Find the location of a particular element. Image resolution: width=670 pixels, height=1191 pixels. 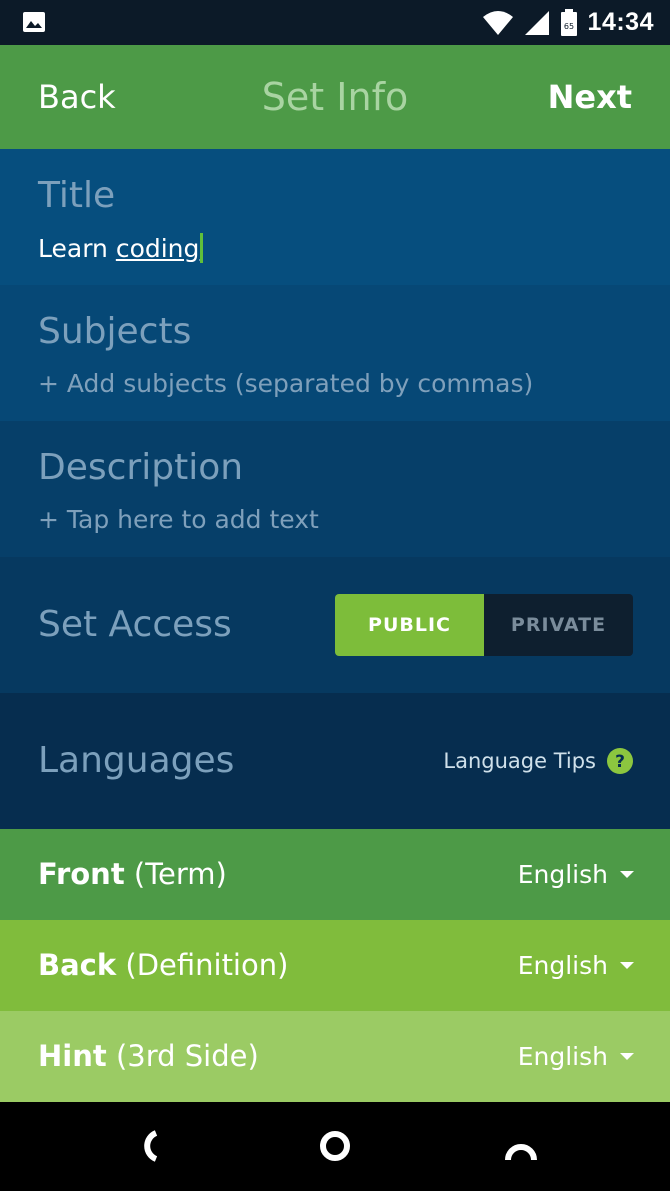

text-cursor is located at coordinates (202, 248).